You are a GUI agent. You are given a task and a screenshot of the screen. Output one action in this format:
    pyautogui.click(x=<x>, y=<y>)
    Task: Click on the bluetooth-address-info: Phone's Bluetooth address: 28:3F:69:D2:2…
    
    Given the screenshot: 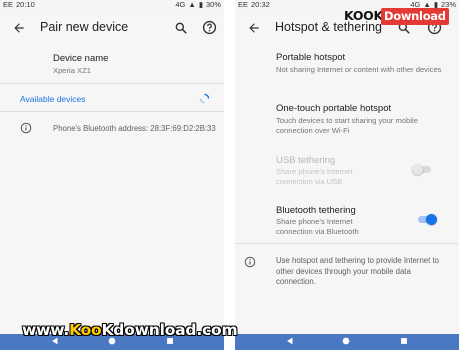 What is the action you would take?
    pyautogui.click(x=134, y=128)
    